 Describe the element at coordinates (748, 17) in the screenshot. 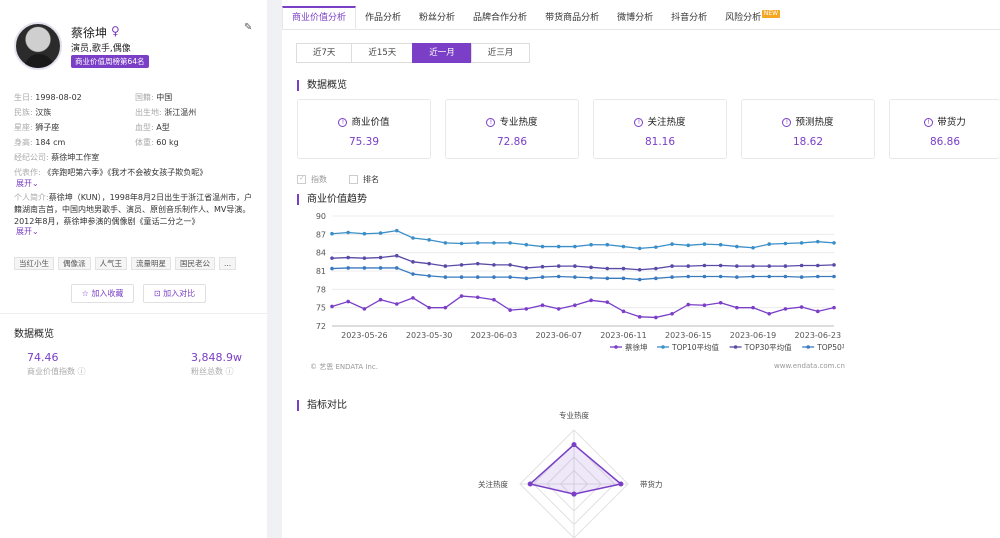

I see `tab-risk: 风险分析 NEW` at that location.